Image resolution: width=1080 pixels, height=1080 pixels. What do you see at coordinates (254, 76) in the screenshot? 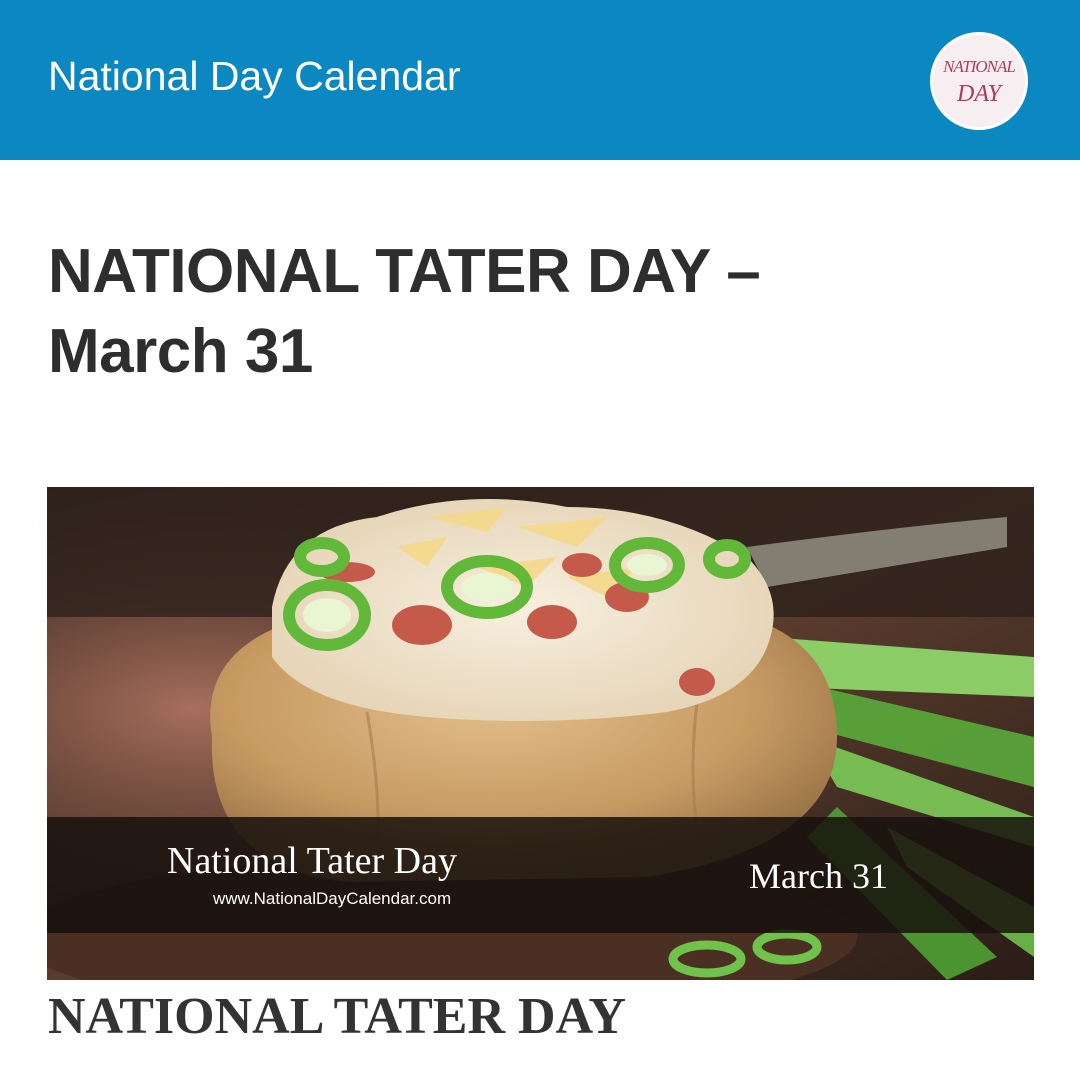
I see `site-title: National Day Calendar` at bounding box center [254, 76].